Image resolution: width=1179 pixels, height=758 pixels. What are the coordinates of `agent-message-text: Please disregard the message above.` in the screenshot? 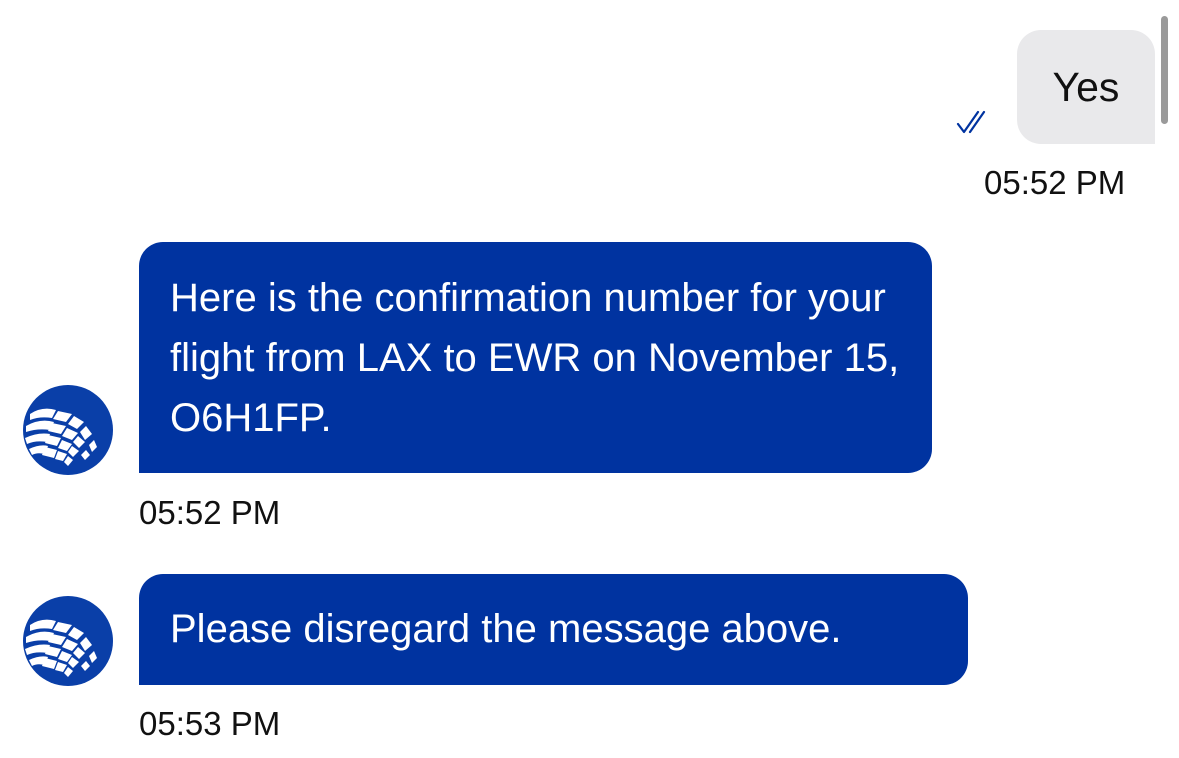 It's located at (506, 629).